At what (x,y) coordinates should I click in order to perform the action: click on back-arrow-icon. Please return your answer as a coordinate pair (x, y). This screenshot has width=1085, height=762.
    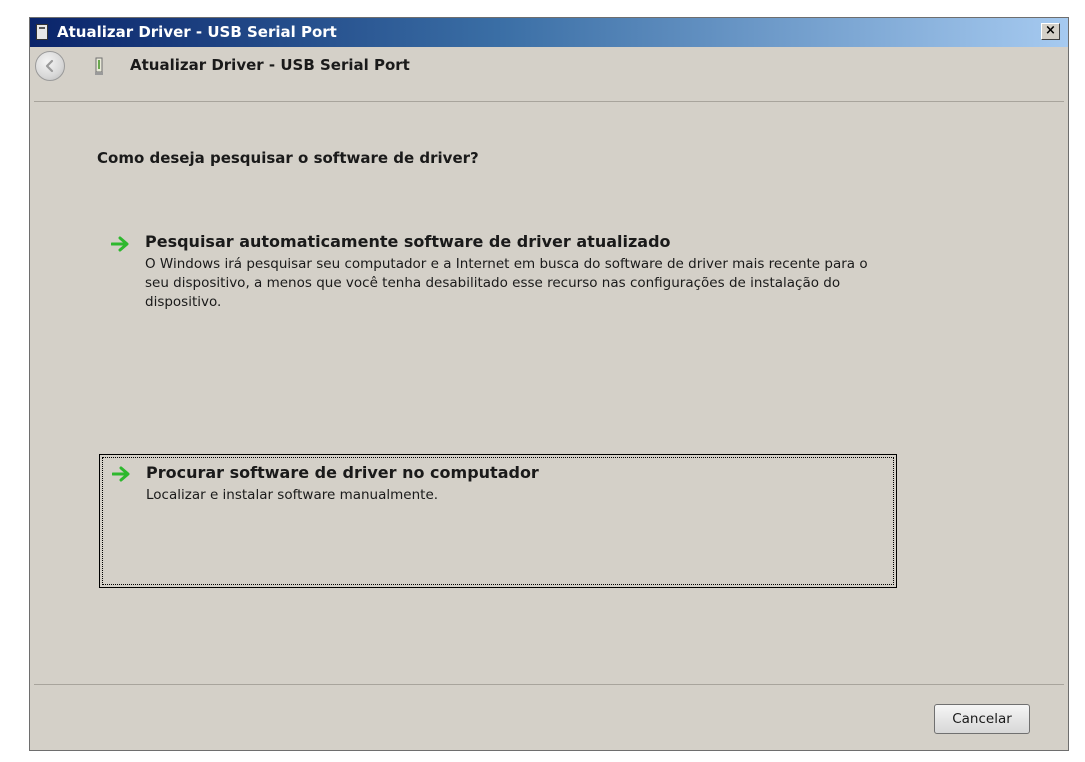
    Looking at the image, I should click on (49, 66).